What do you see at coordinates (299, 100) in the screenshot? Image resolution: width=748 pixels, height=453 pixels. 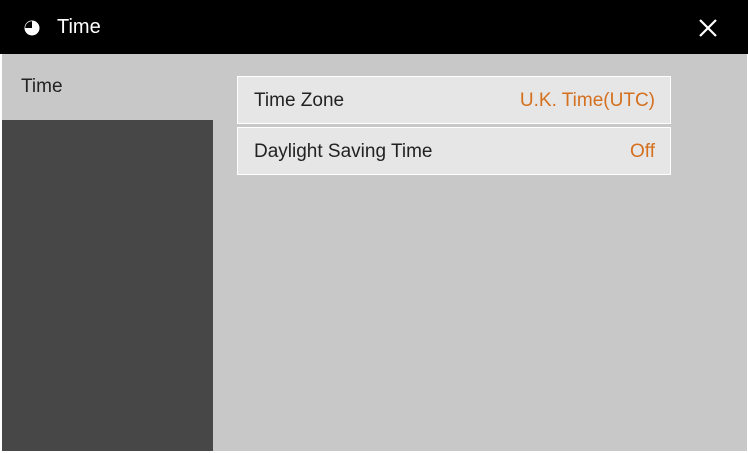 I see `time-zone-label: Time Zone` at bounding box center [299, 100].